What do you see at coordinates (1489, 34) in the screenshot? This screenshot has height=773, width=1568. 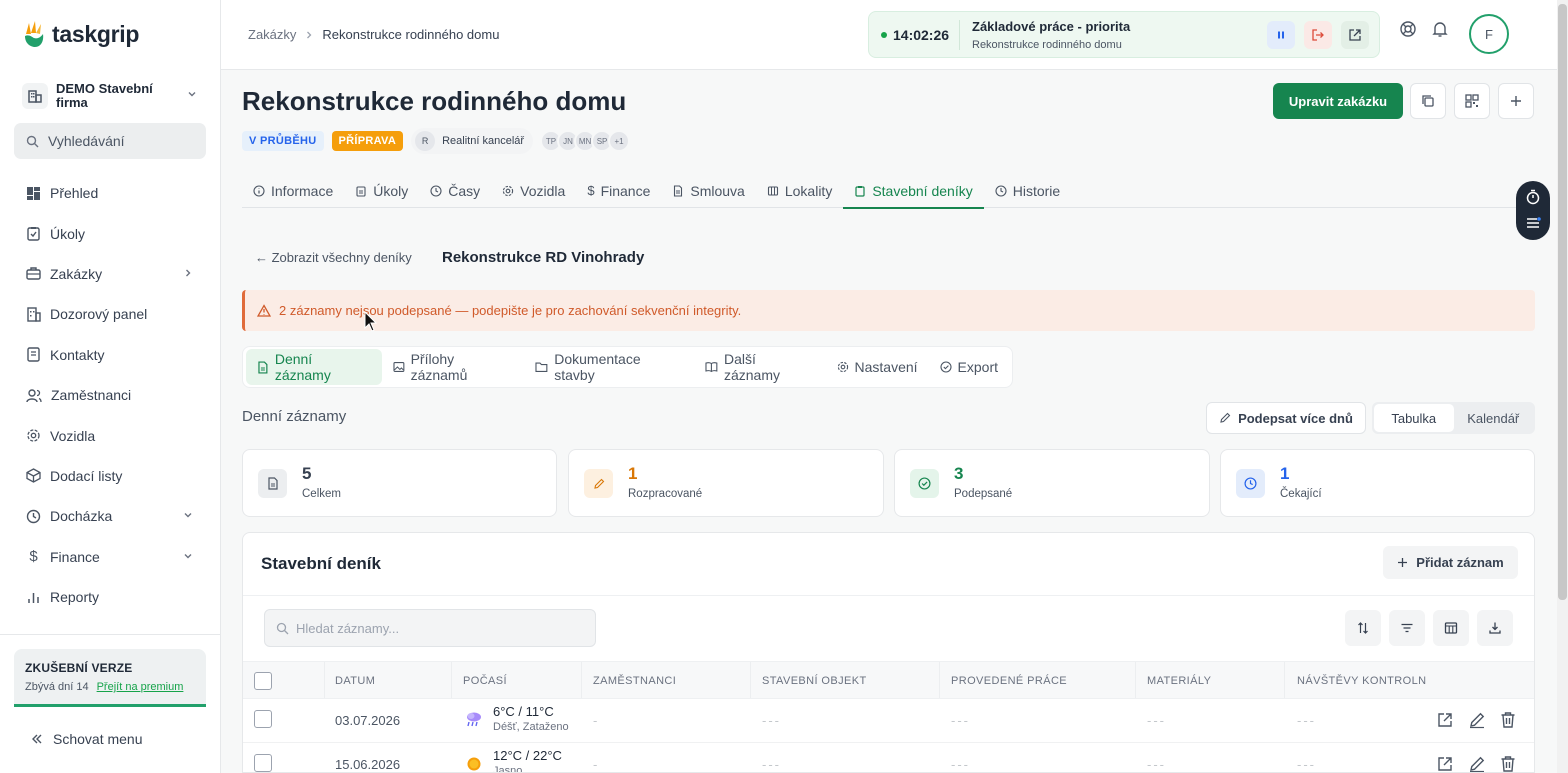 I see `user-avatar: F` at bounding box center [1489, 34].